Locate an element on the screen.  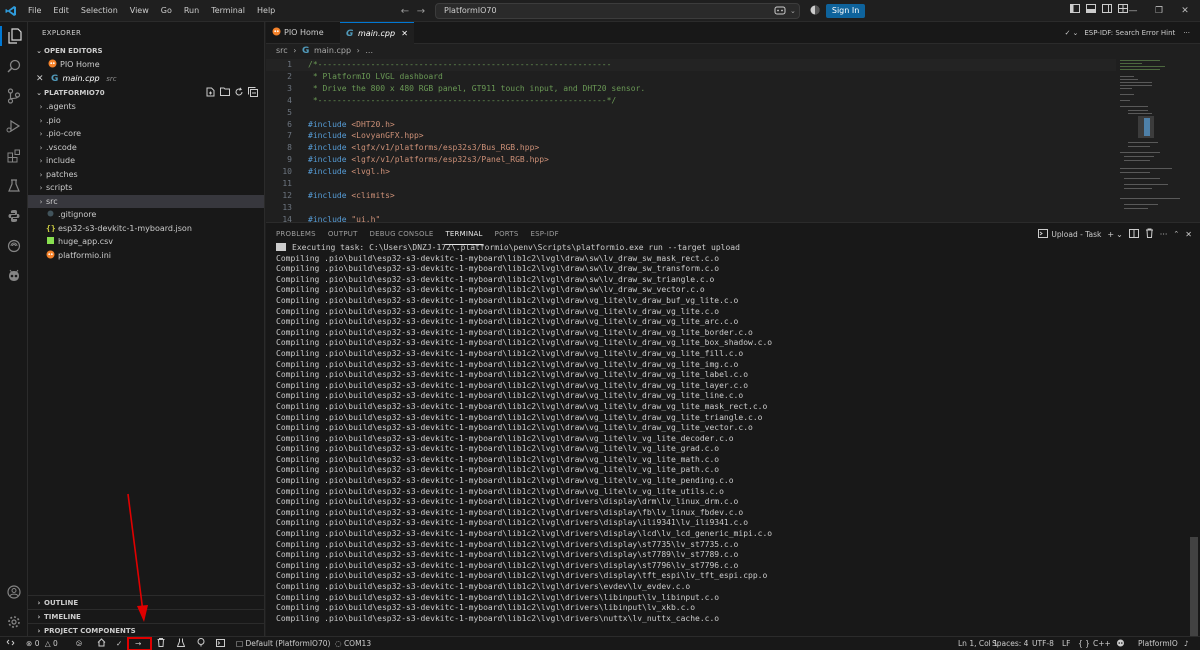
tree-item-esp32-s3-devkitc-1-myboard-json: {} esp32-s3-devkitc-1-myboard.json is located at coordinates (146, 229).